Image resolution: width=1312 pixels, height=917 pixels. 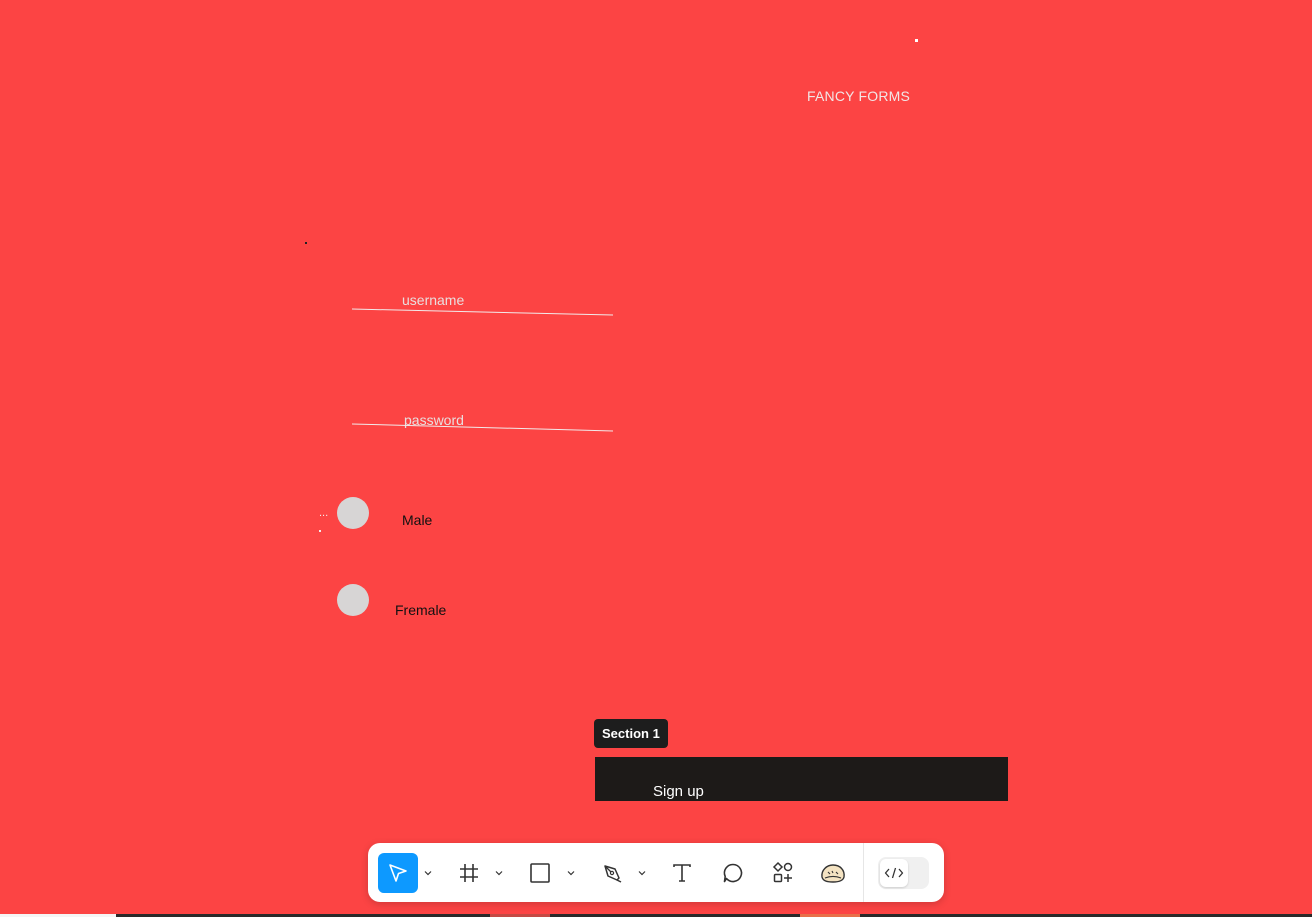 What do you see at coordinates (656, 872) in the screenshot?
I see `bottom-toolbar` at bounding box center [656, 872].